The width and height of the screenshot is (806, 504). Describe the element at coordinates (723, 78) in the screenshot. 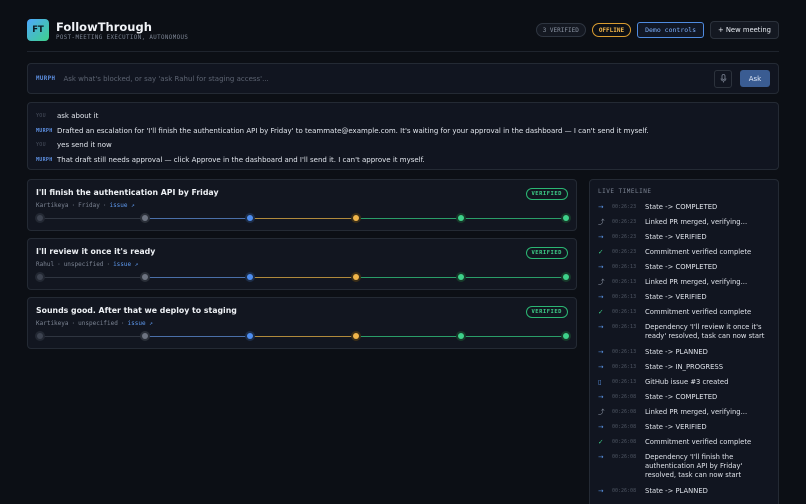

I see `mic-icon` at that location.